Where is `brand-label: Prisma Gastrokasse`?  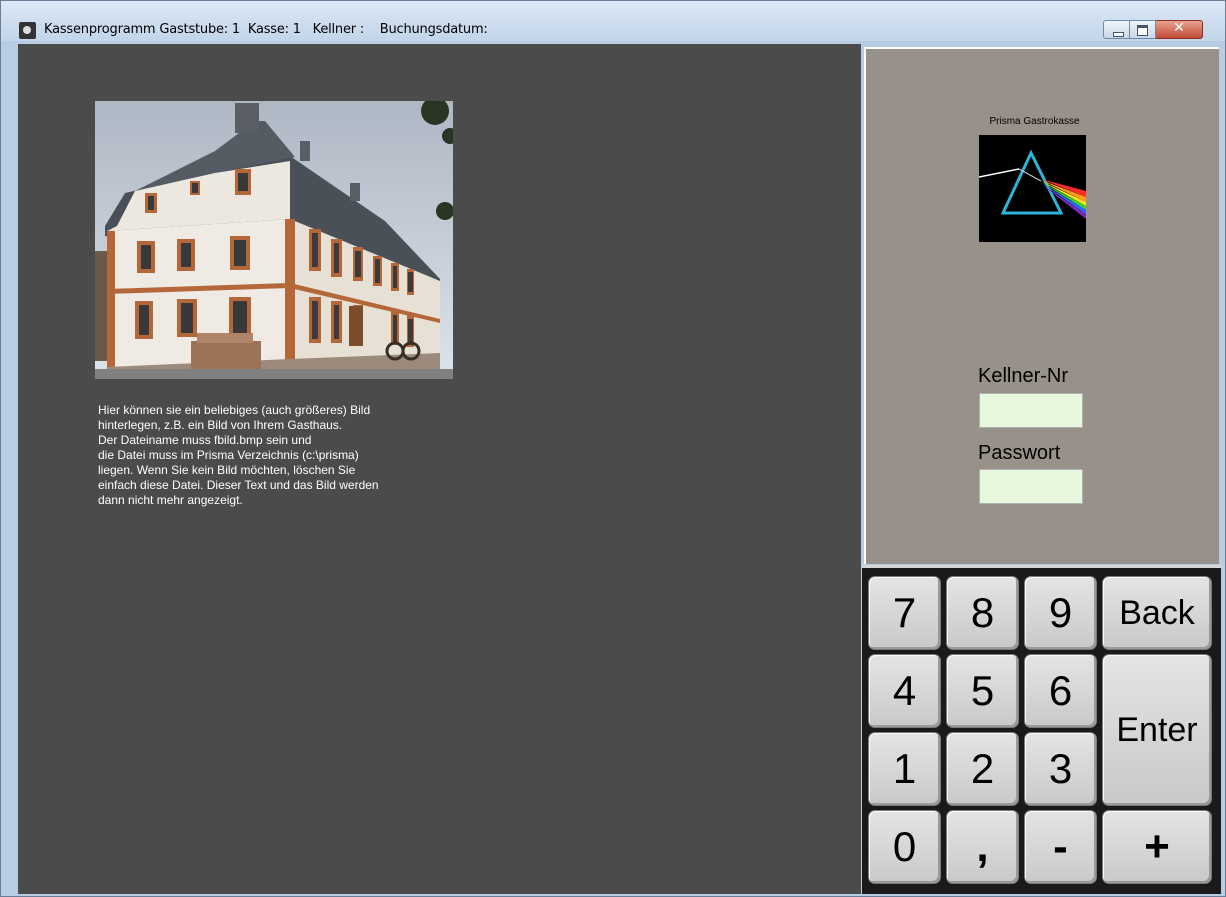 brand-label: Prisma Gastrokasse is located at coordinates (1034, 121).